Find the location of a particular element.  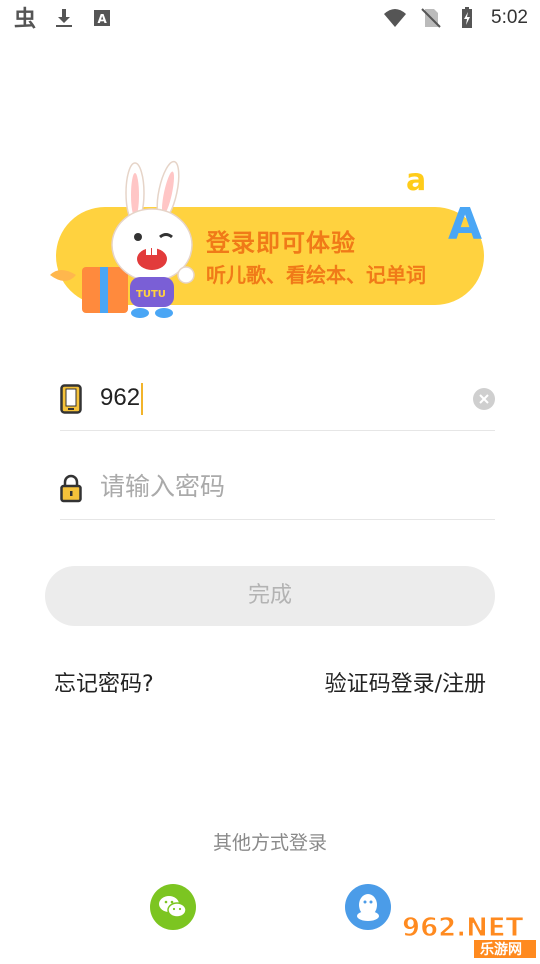

font-icon: A is located at coordinates (102, 18).